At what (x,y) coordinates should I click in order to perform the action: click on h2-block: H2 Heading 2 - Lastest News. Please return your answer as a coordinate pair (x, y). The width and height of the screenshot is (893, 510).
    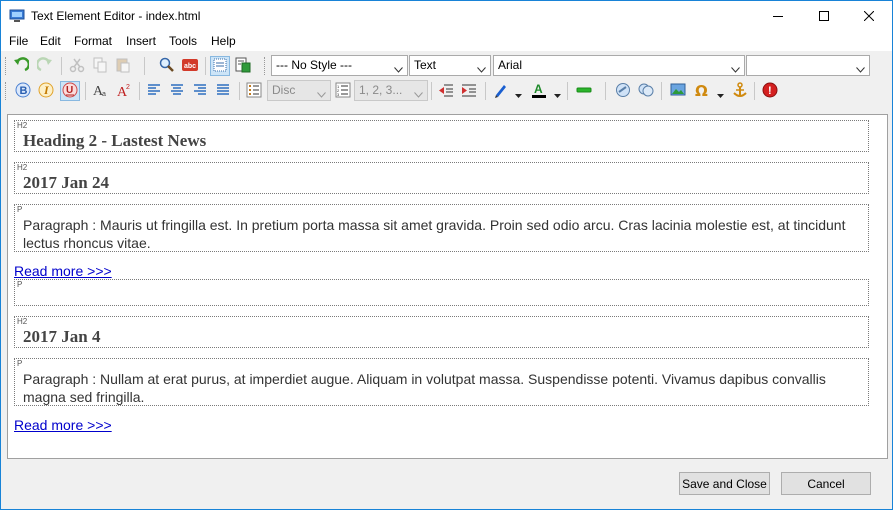
    Looking at the image, I should click on (441, 136).